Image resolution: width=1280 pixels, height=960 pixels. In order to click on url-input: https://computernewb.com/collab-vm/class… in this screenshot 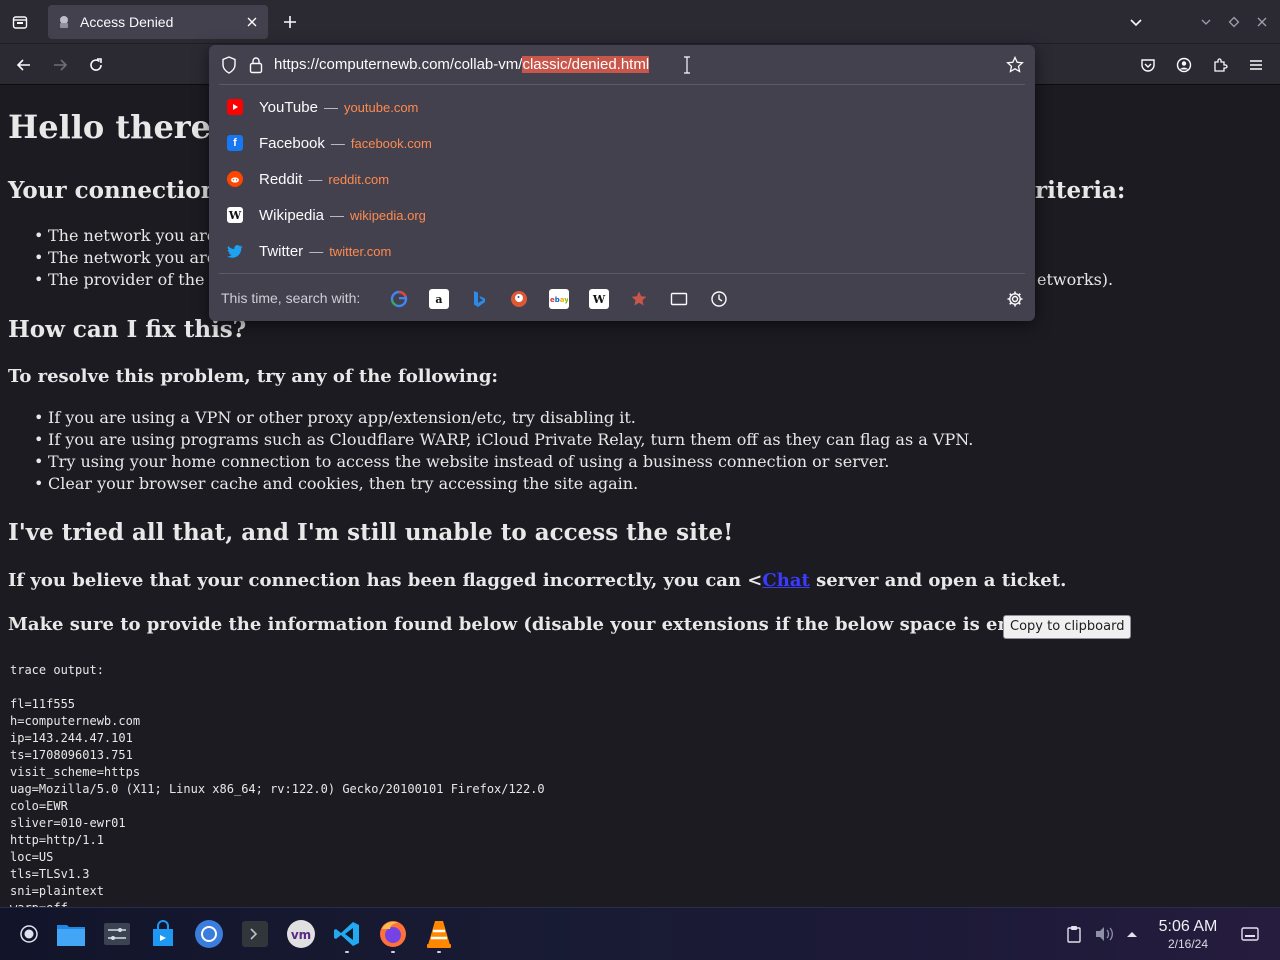, I will do `click(462, 64)`.